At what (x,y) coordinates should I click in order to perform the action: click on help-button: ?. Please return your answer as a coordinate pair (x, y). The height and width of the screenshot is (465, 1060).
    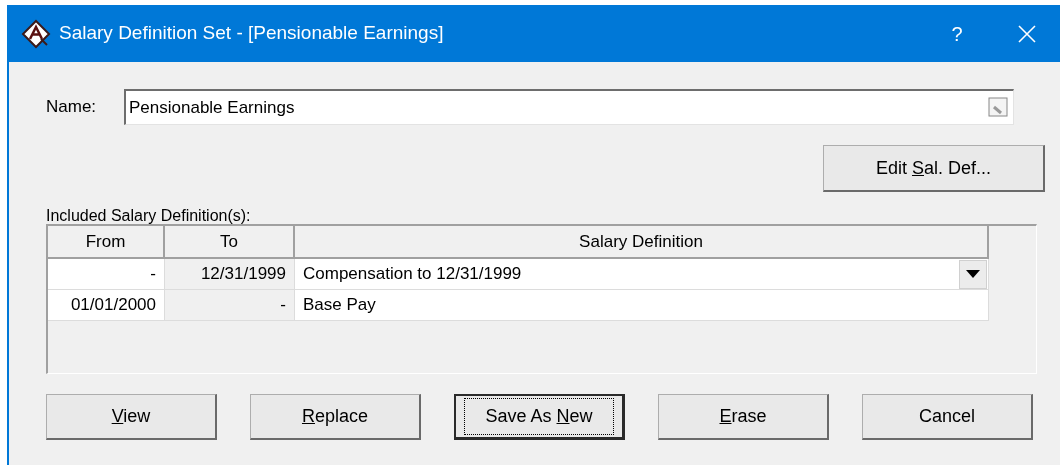
    Looking at the image, I should click on (957, 33).